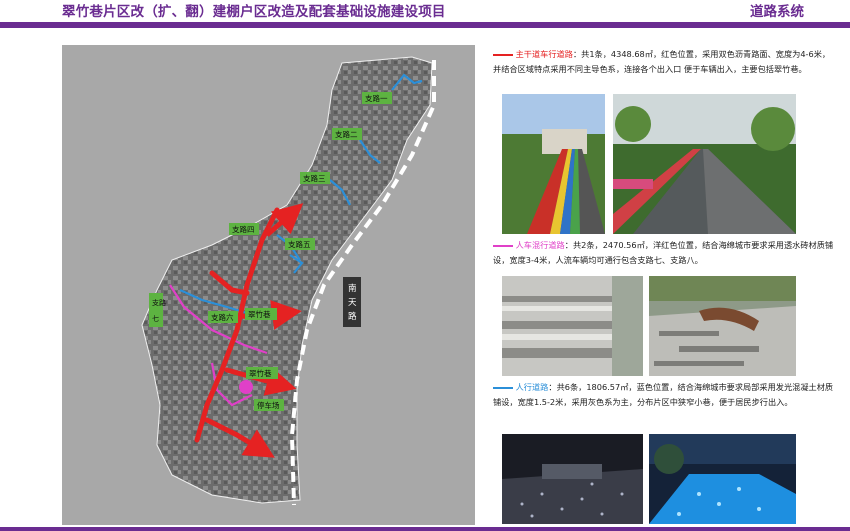 The image size is (850, 531). I want to click on glowing-blue-path-photo, so click(722, 479).